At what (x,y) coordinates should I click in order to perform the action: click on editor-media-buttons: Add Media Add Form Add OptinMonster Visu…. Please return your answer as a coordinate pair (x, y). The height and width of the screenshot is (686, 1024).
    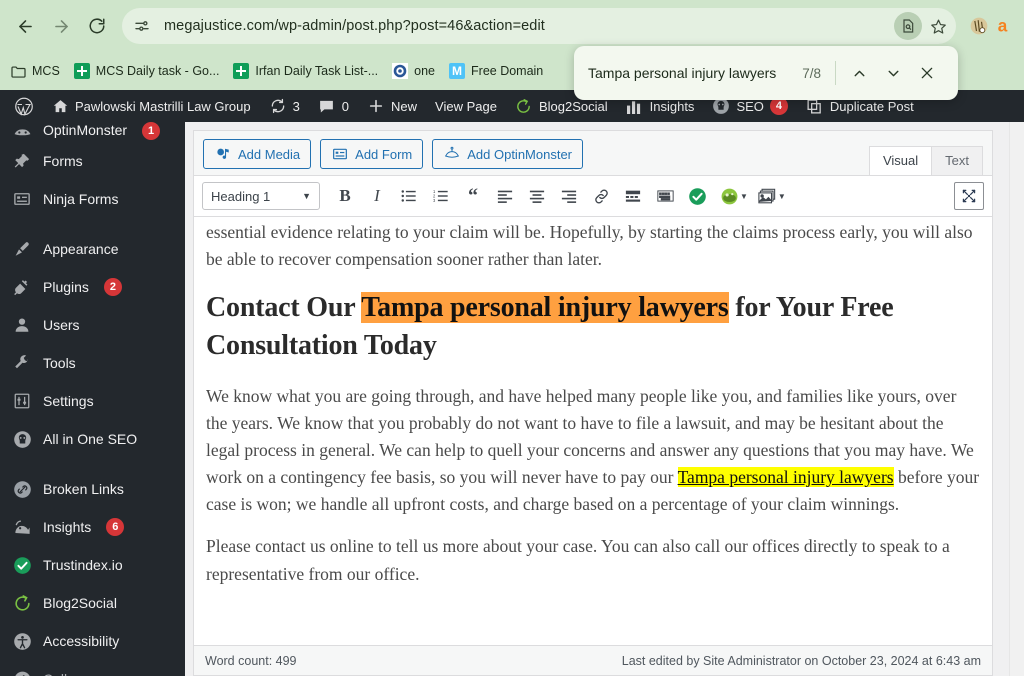
    Looking at the image, I should click on (593, 153).